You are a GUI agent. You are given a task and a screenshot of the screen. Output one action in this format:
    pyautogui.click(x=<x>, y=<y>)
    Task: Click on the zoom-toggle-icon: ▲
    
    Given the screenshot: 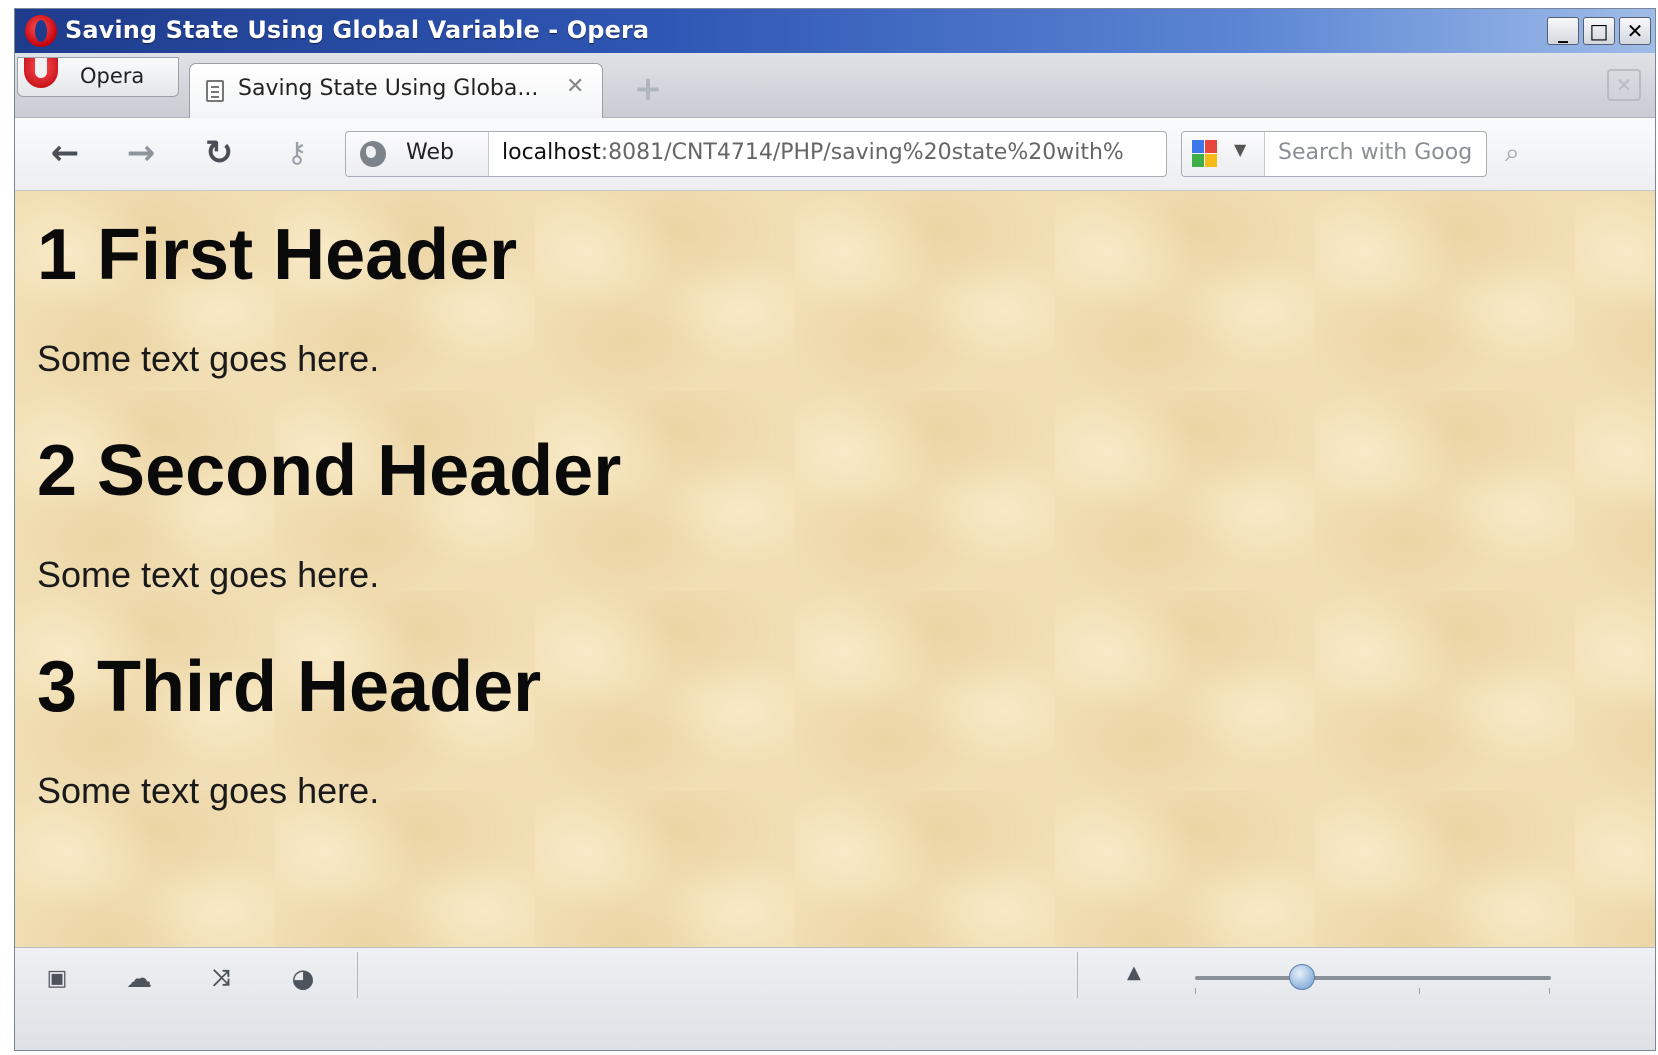 What is the action you would take?
    pyautogui.click(x=1134, y=972)
    